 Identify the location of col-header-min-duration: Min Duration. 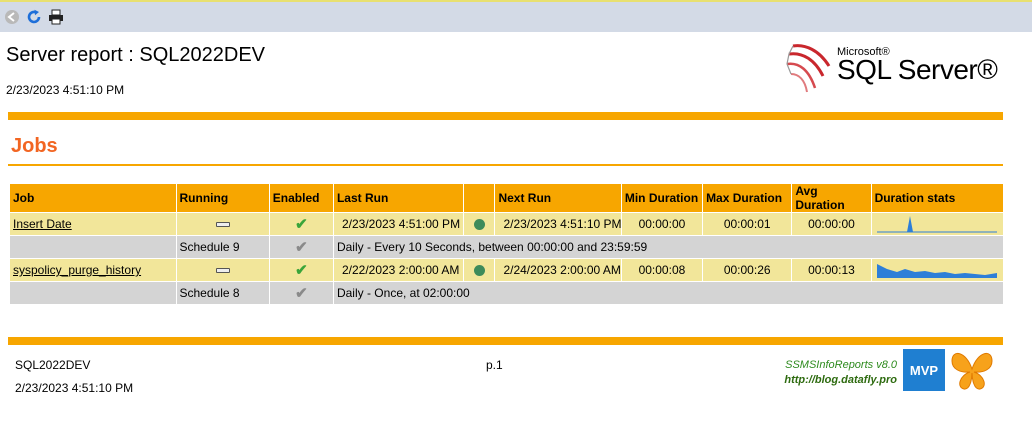
(662, 198).